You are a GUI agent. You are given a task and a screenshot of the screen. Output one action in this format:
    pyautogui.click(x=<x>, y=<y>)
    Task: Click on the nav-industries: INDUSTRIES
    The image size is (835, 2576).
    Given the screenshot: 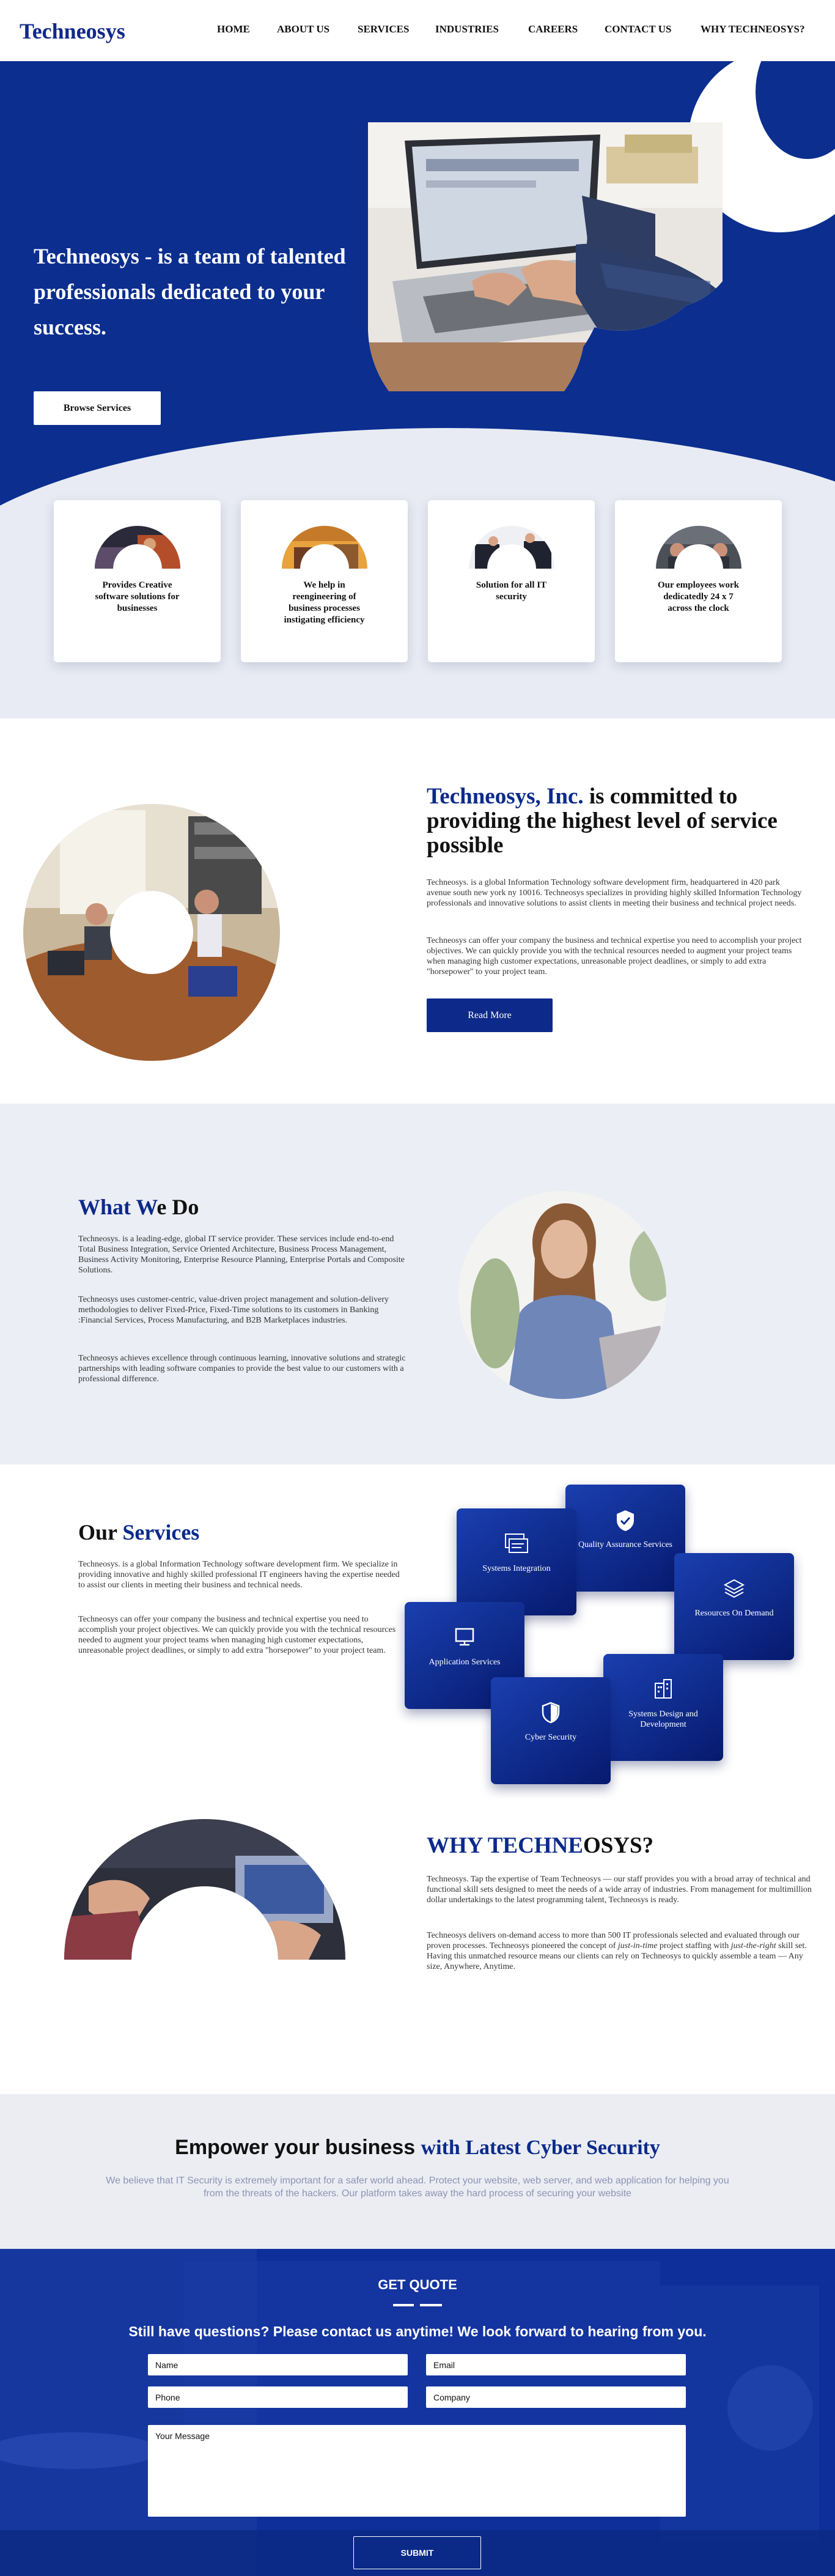 What is the action you would take?
    pyautogui.click(x=467, y=29)
    